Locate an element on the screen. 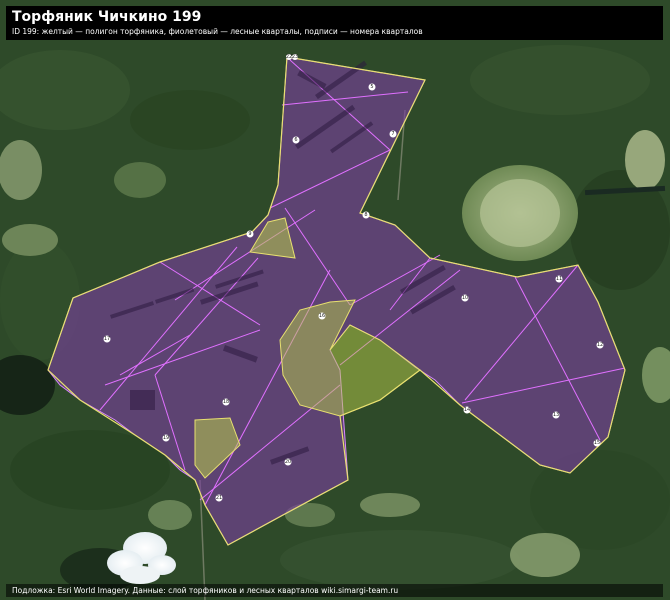  quarter-label: 10 is located at coordinates (465, 298).